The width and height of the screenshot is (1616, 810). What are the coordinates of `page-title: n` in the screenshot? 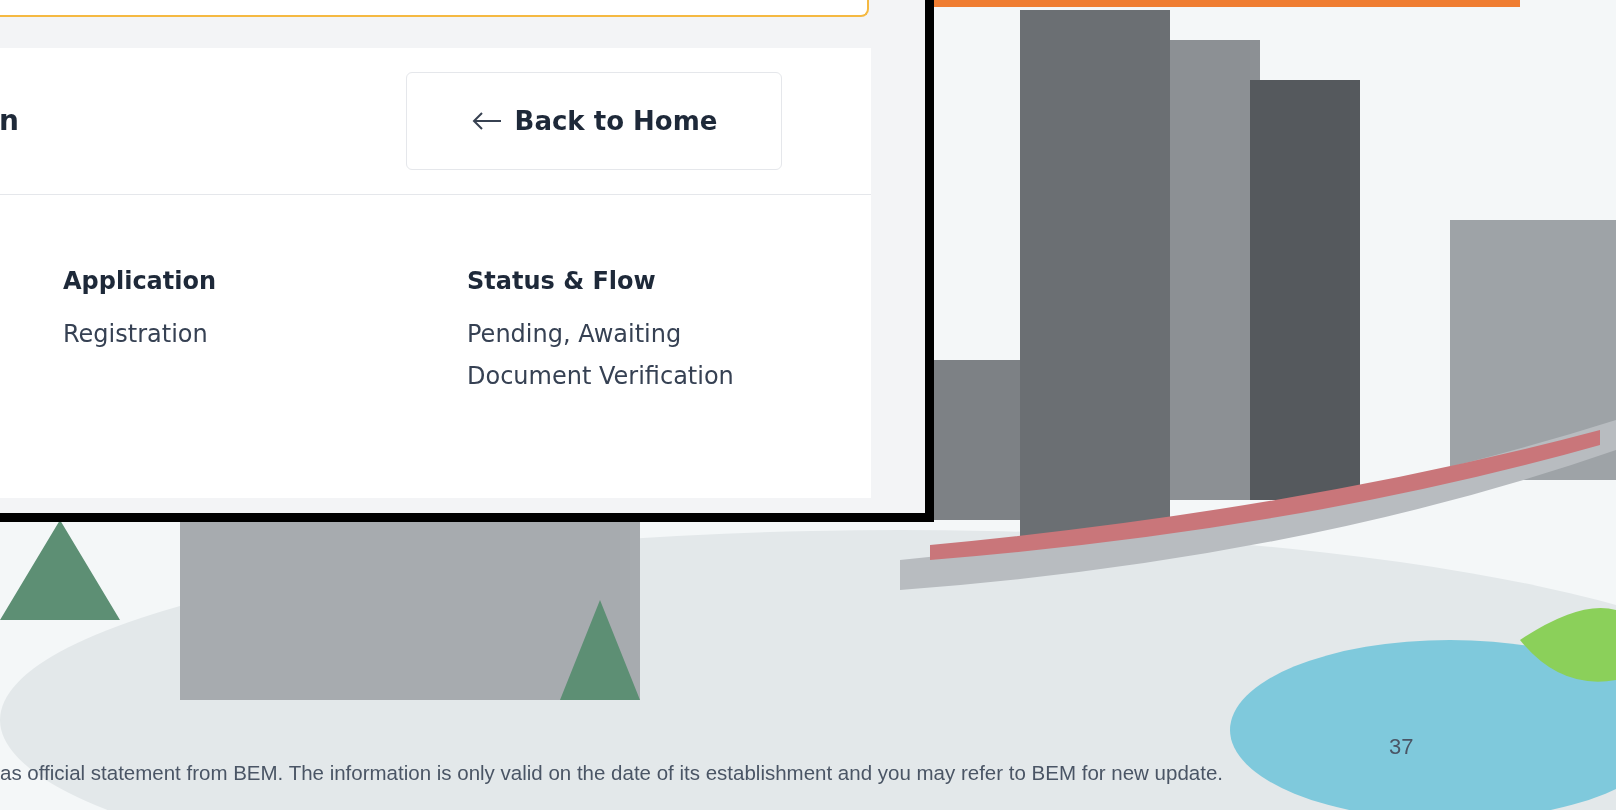 It's located at (9, 121).